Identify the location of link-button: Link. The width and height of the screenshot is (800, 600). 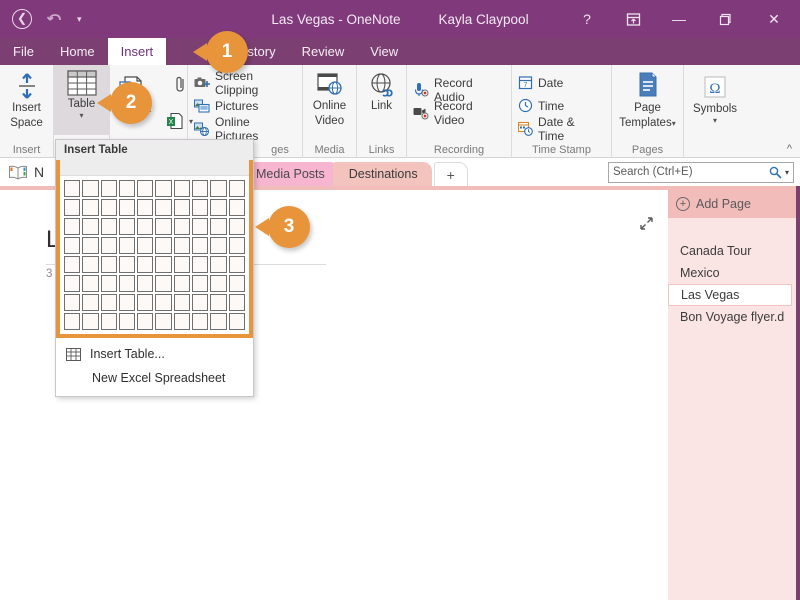
(382, 91).